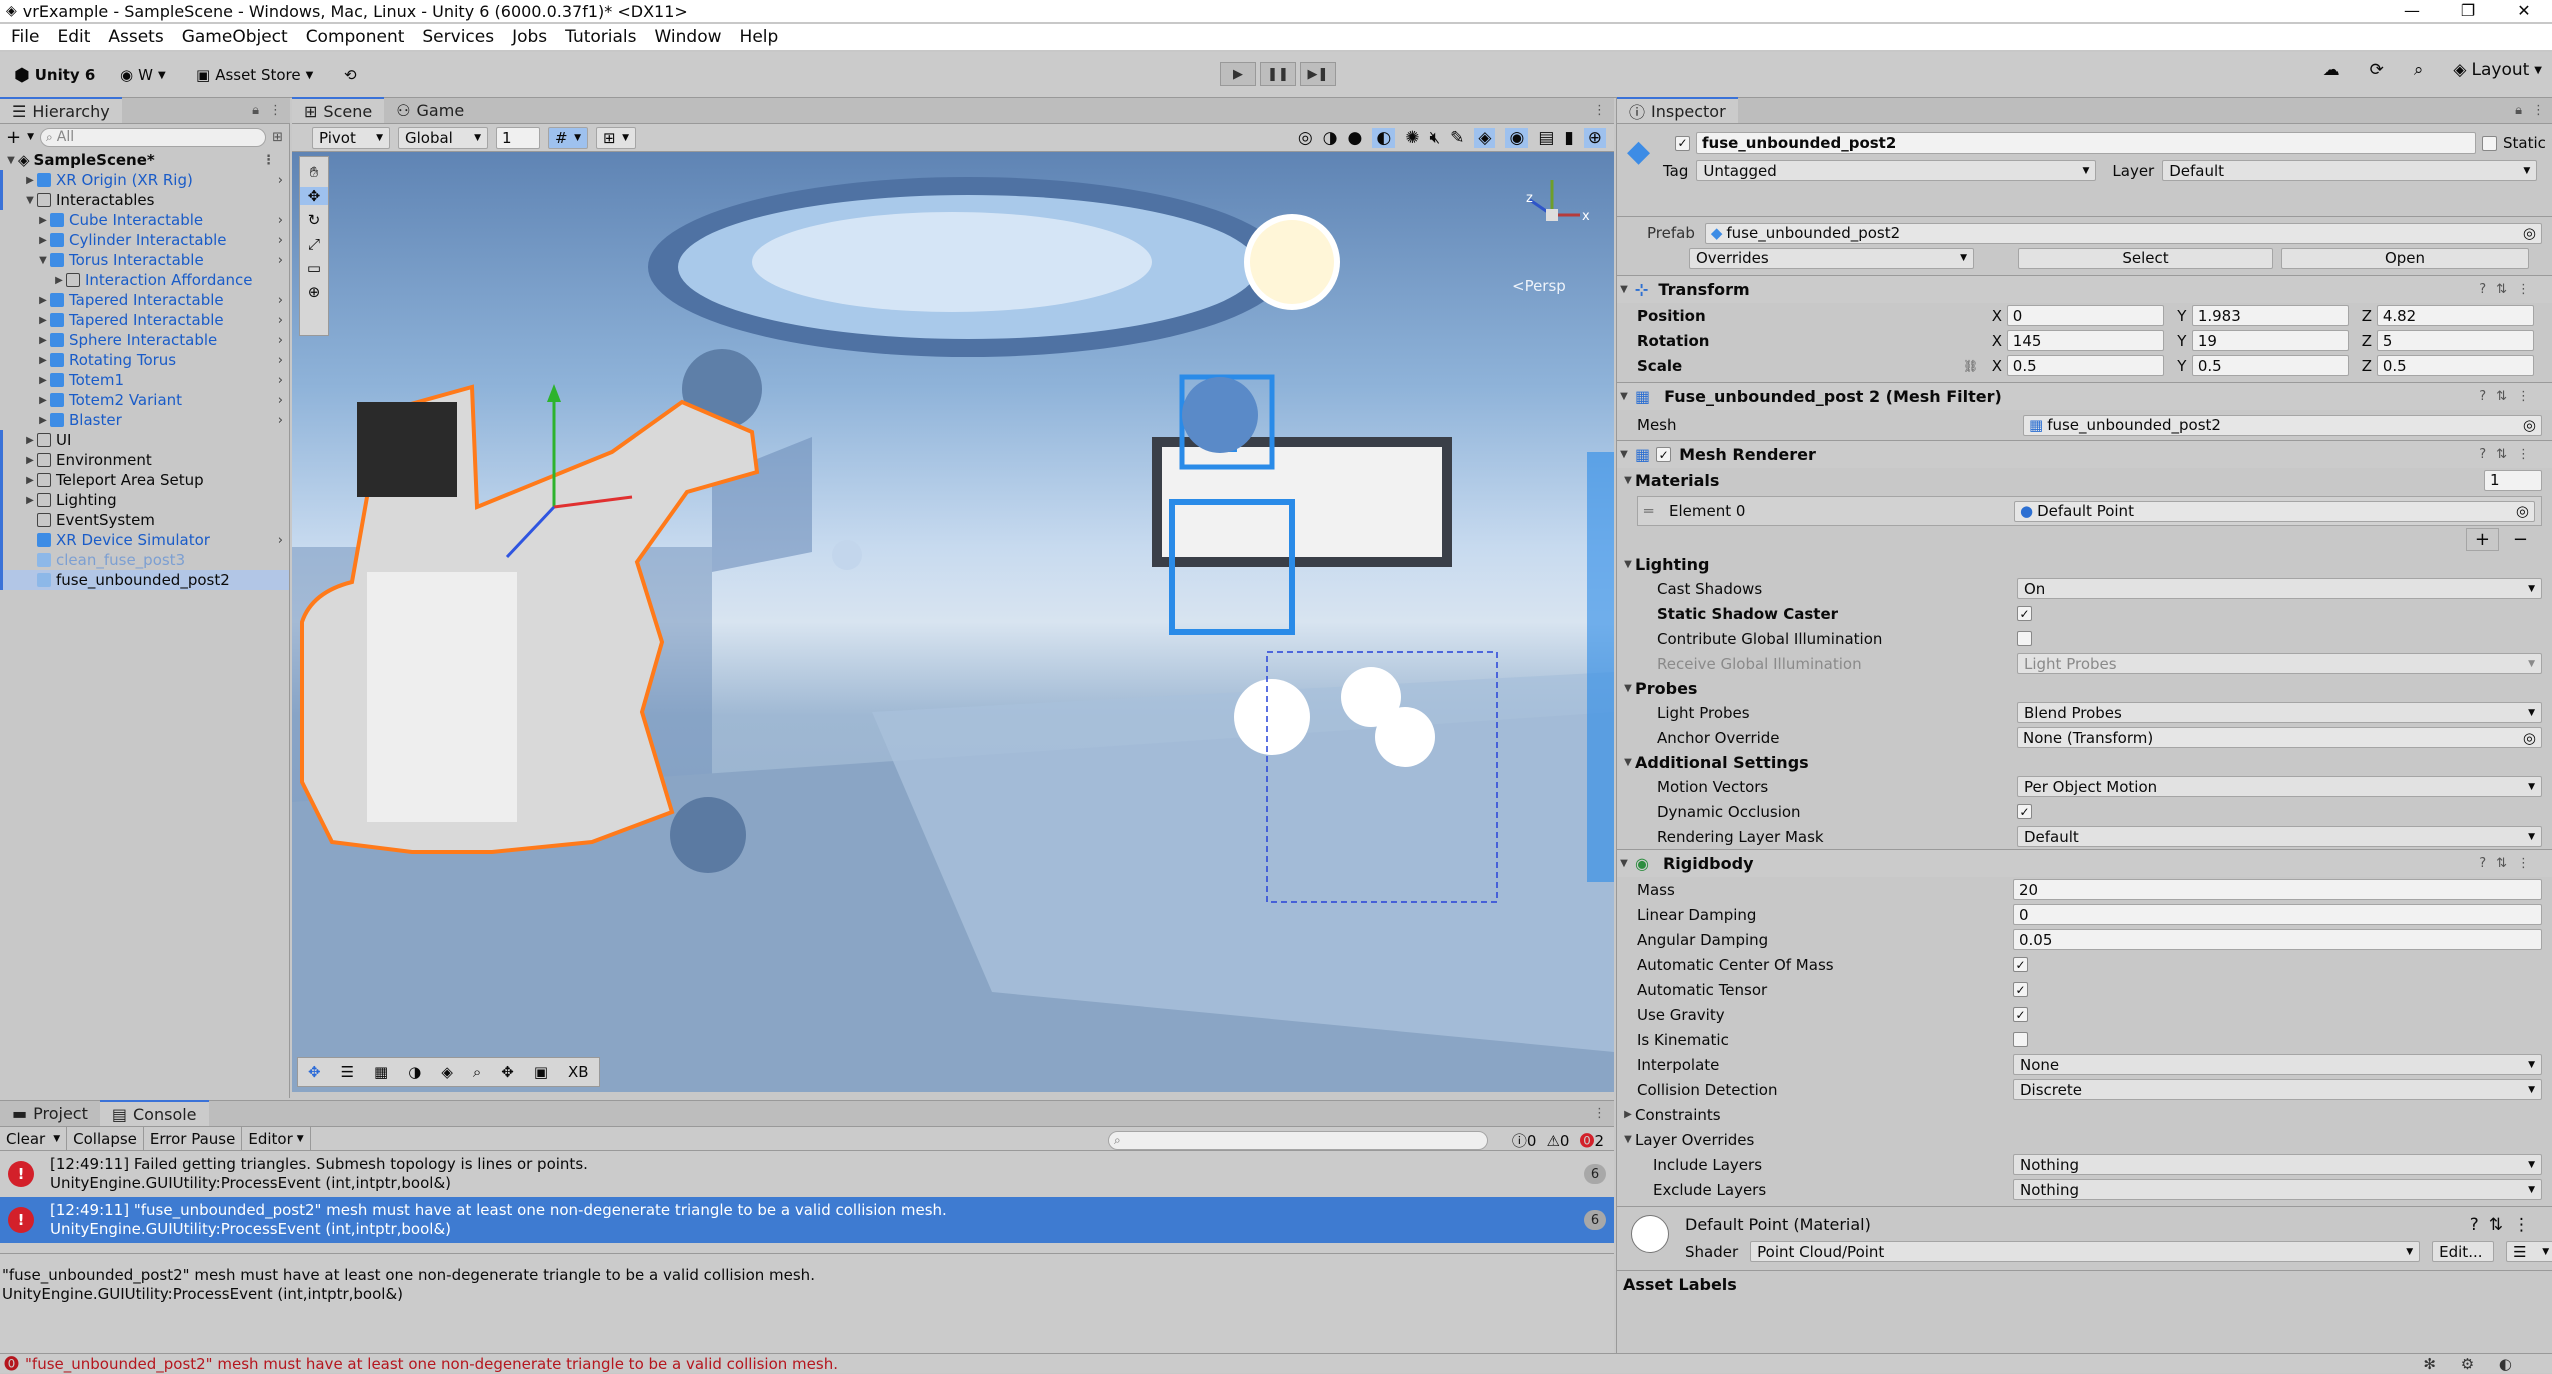  I want to click on component-header-icons: ?⇅⋮, so click(2505, 1225).